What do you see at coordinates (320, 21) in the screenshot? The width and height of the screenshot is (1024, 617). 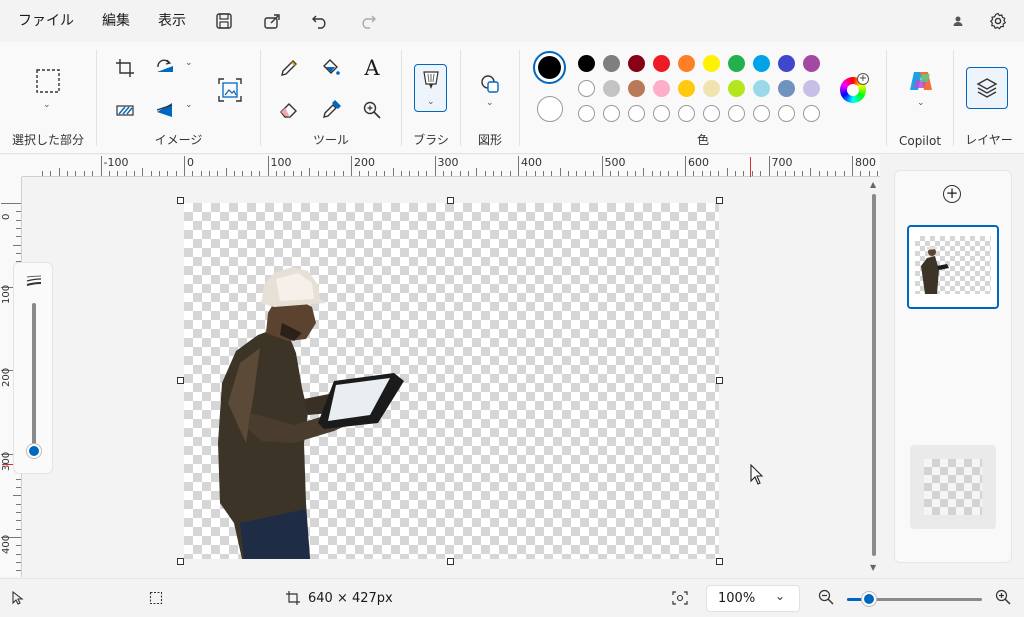 I see `undo-icon` at bounding box center [320, 21].